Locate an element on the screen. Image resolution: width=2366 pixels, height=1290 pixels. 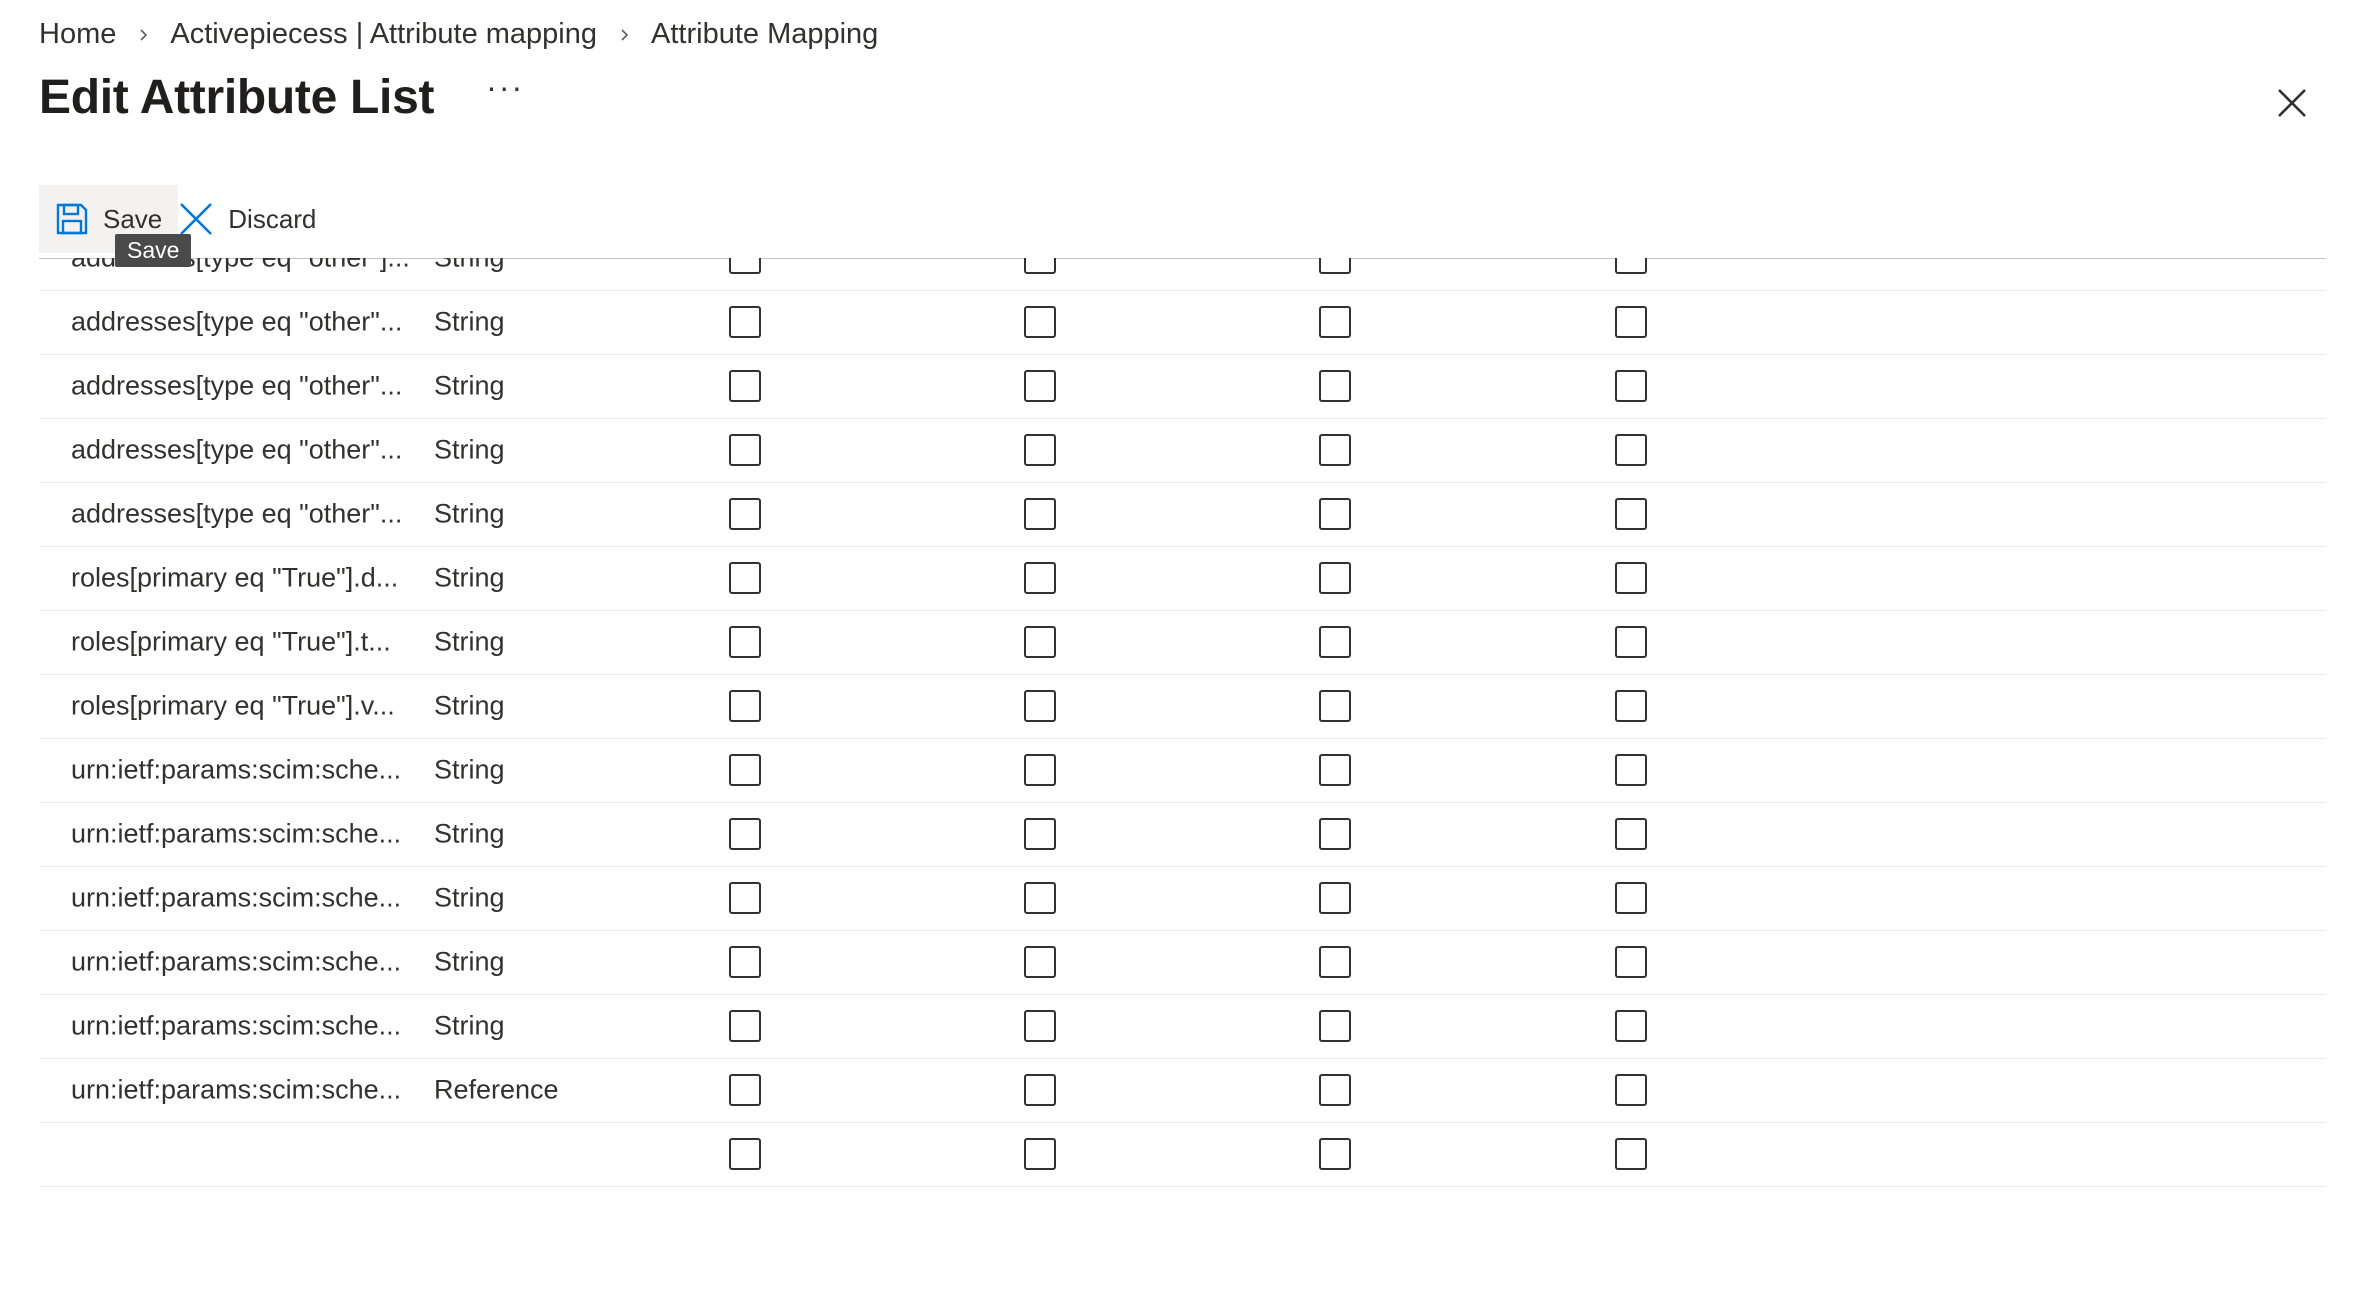
table-row: roles[primary eq "True"].t... String is located at coordinates (1182, 642).